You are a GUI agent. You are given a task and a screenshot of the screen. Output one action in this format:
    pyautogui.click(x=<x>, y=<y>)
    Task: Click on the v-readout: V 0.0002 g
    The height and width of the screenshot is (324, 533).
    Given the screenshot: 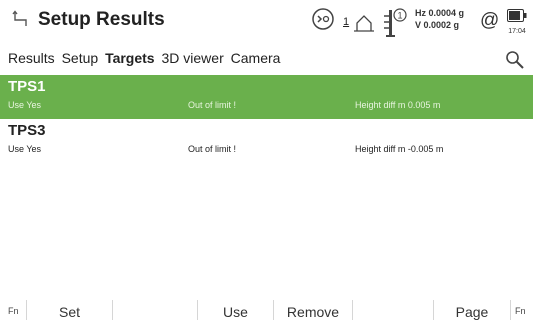 What is the action you would take?
    pyautogui.click(x=437, y=25)
    